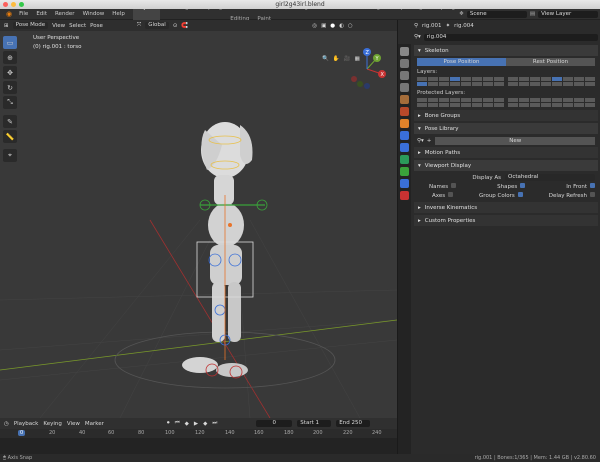 This screenshot has width=600, height=462. I want to click on object-tab-icon, so click(404, 123).